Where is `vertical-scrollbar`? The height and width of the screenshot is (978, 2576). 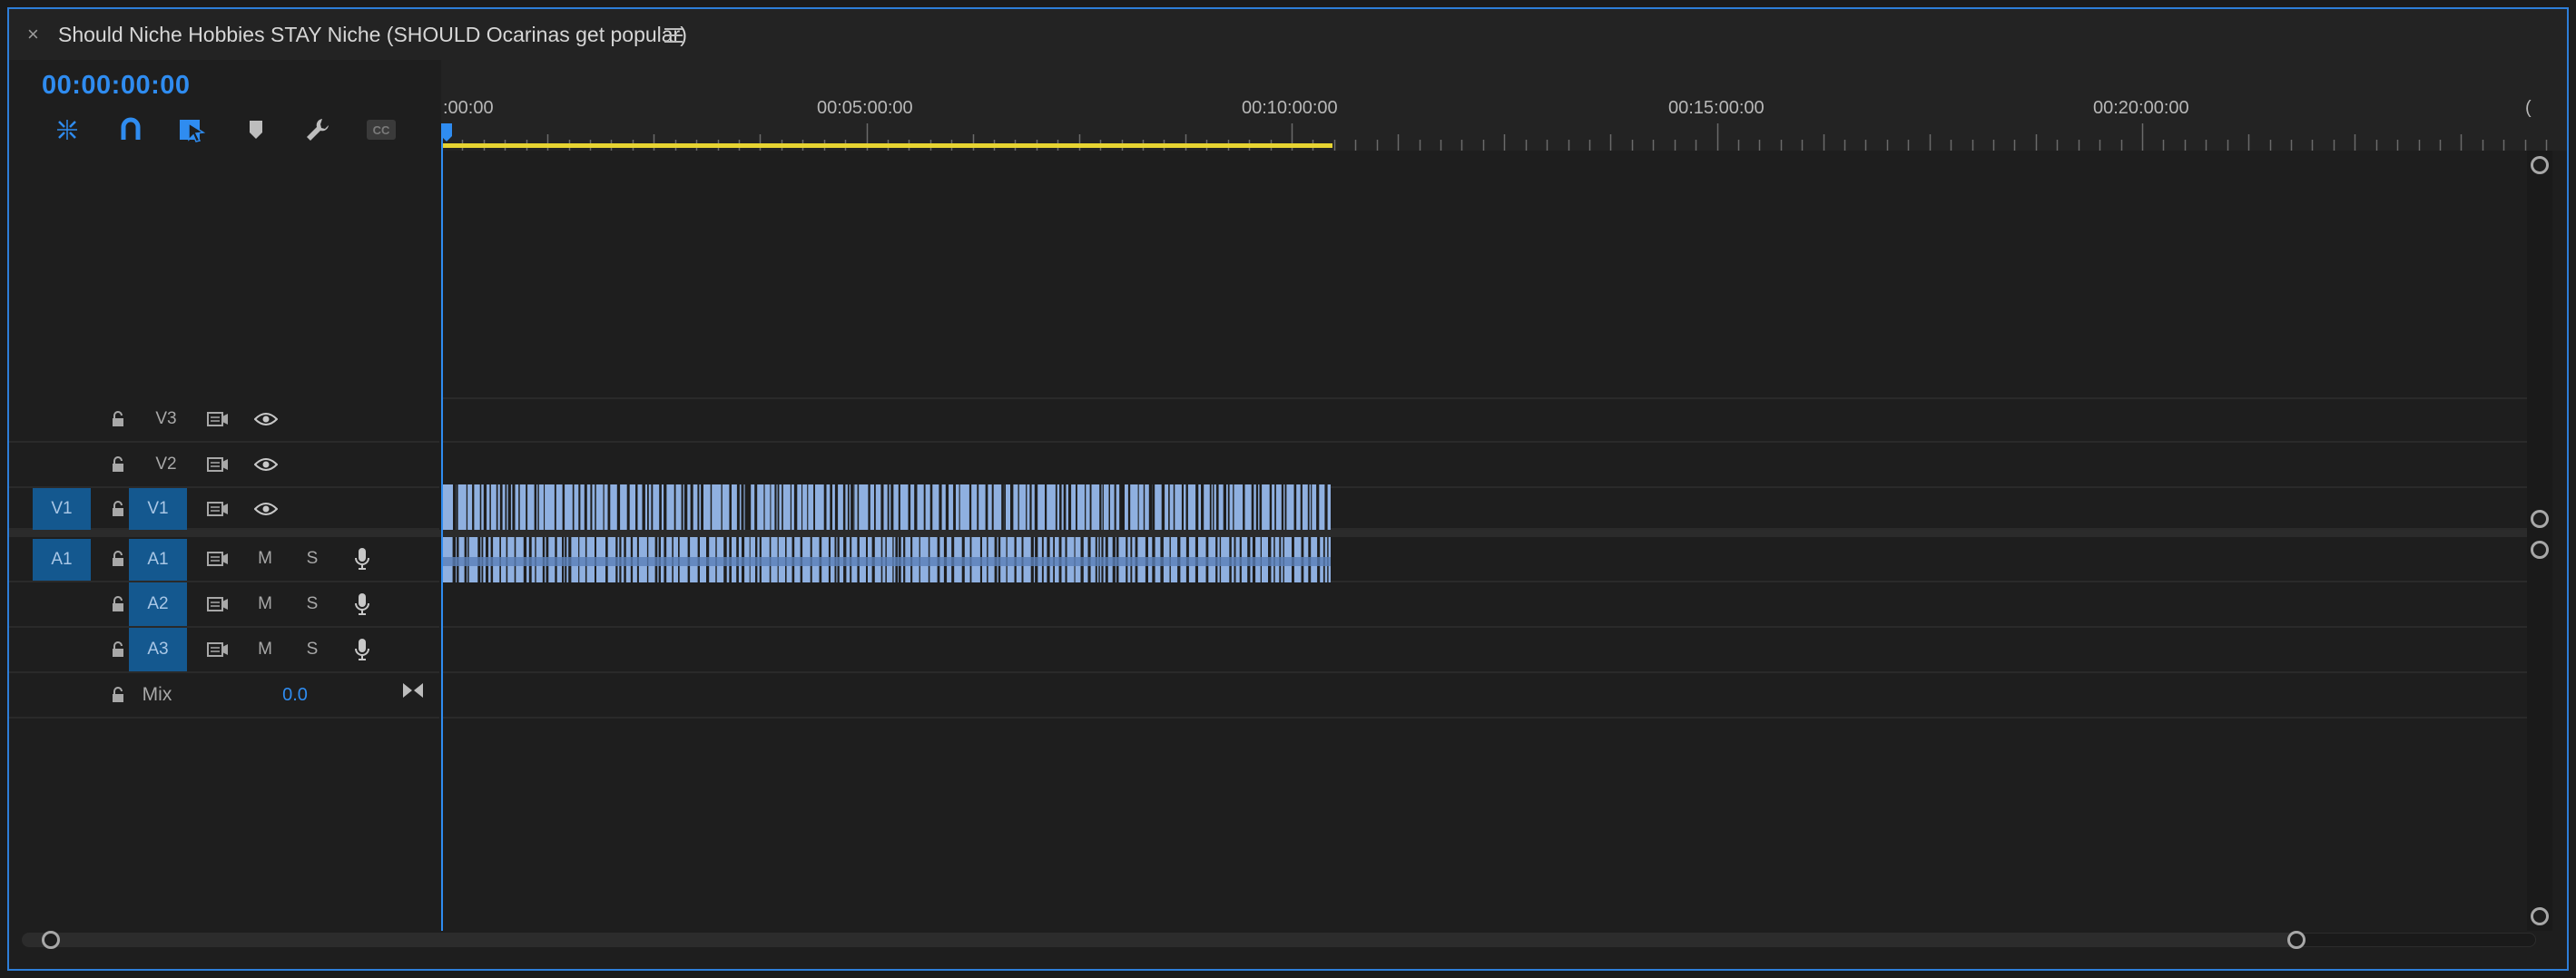 vertical-scrollbar is located at coordinates (2539, 541).